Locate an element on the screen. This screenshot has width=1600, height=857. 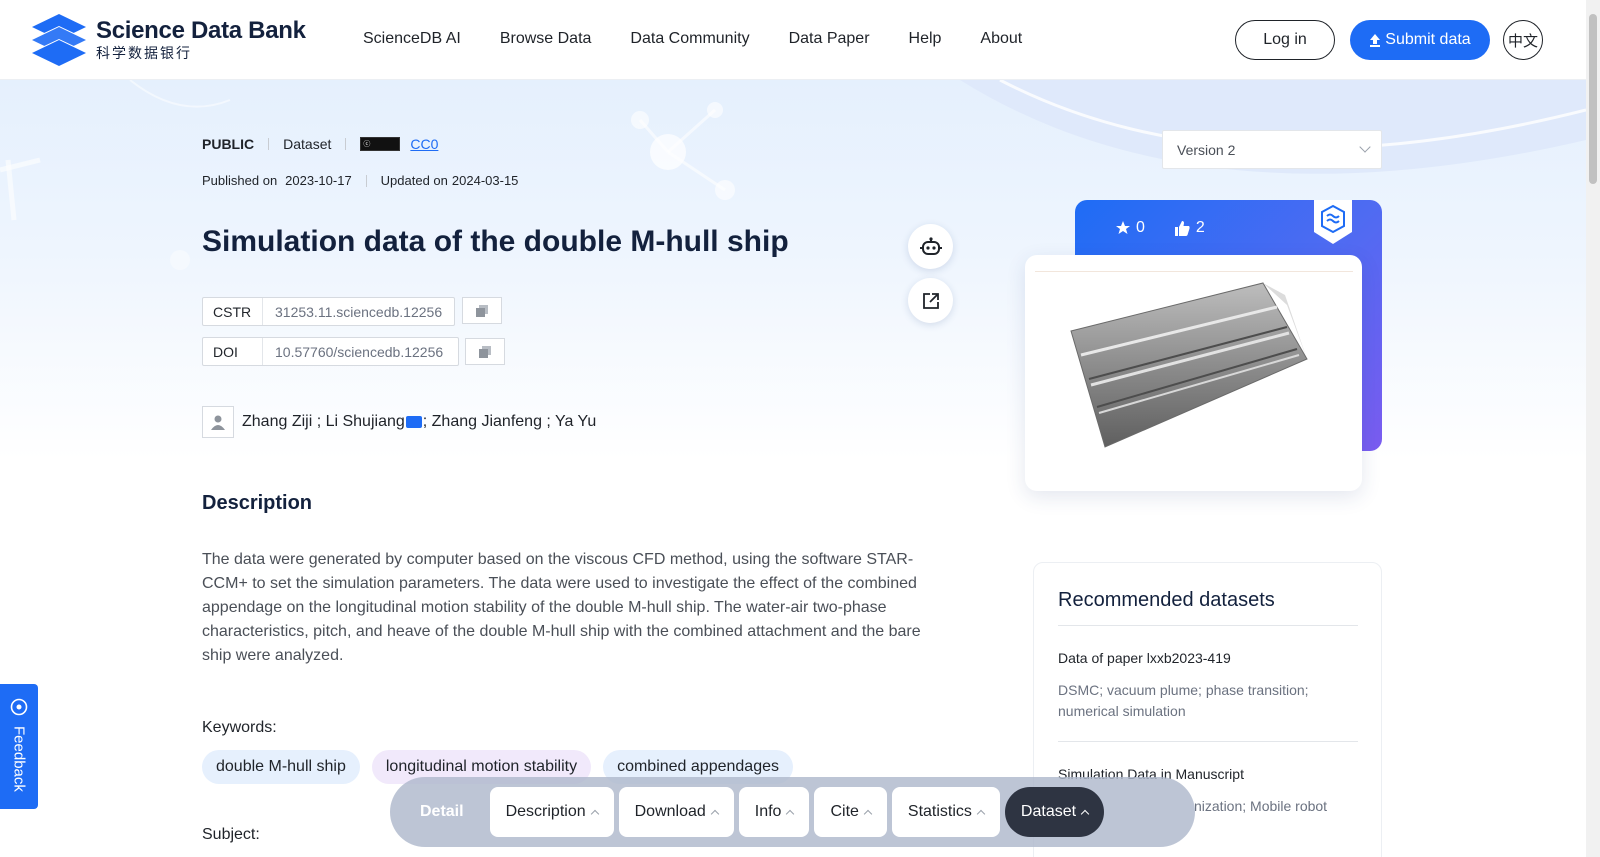
version-value: Version 2 is located at coordinates (1206, 149).